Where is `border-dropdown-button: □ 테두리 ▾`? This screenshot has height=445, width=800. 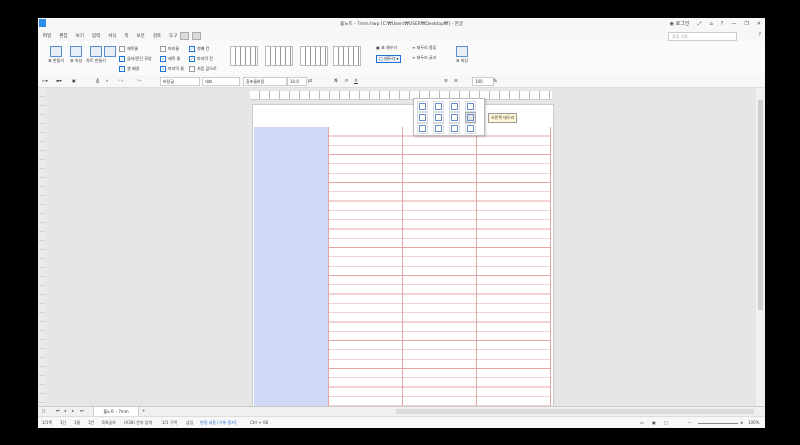 border-dropdown-button: □ 테두리 ▾ is located at coordinates (389, 59).